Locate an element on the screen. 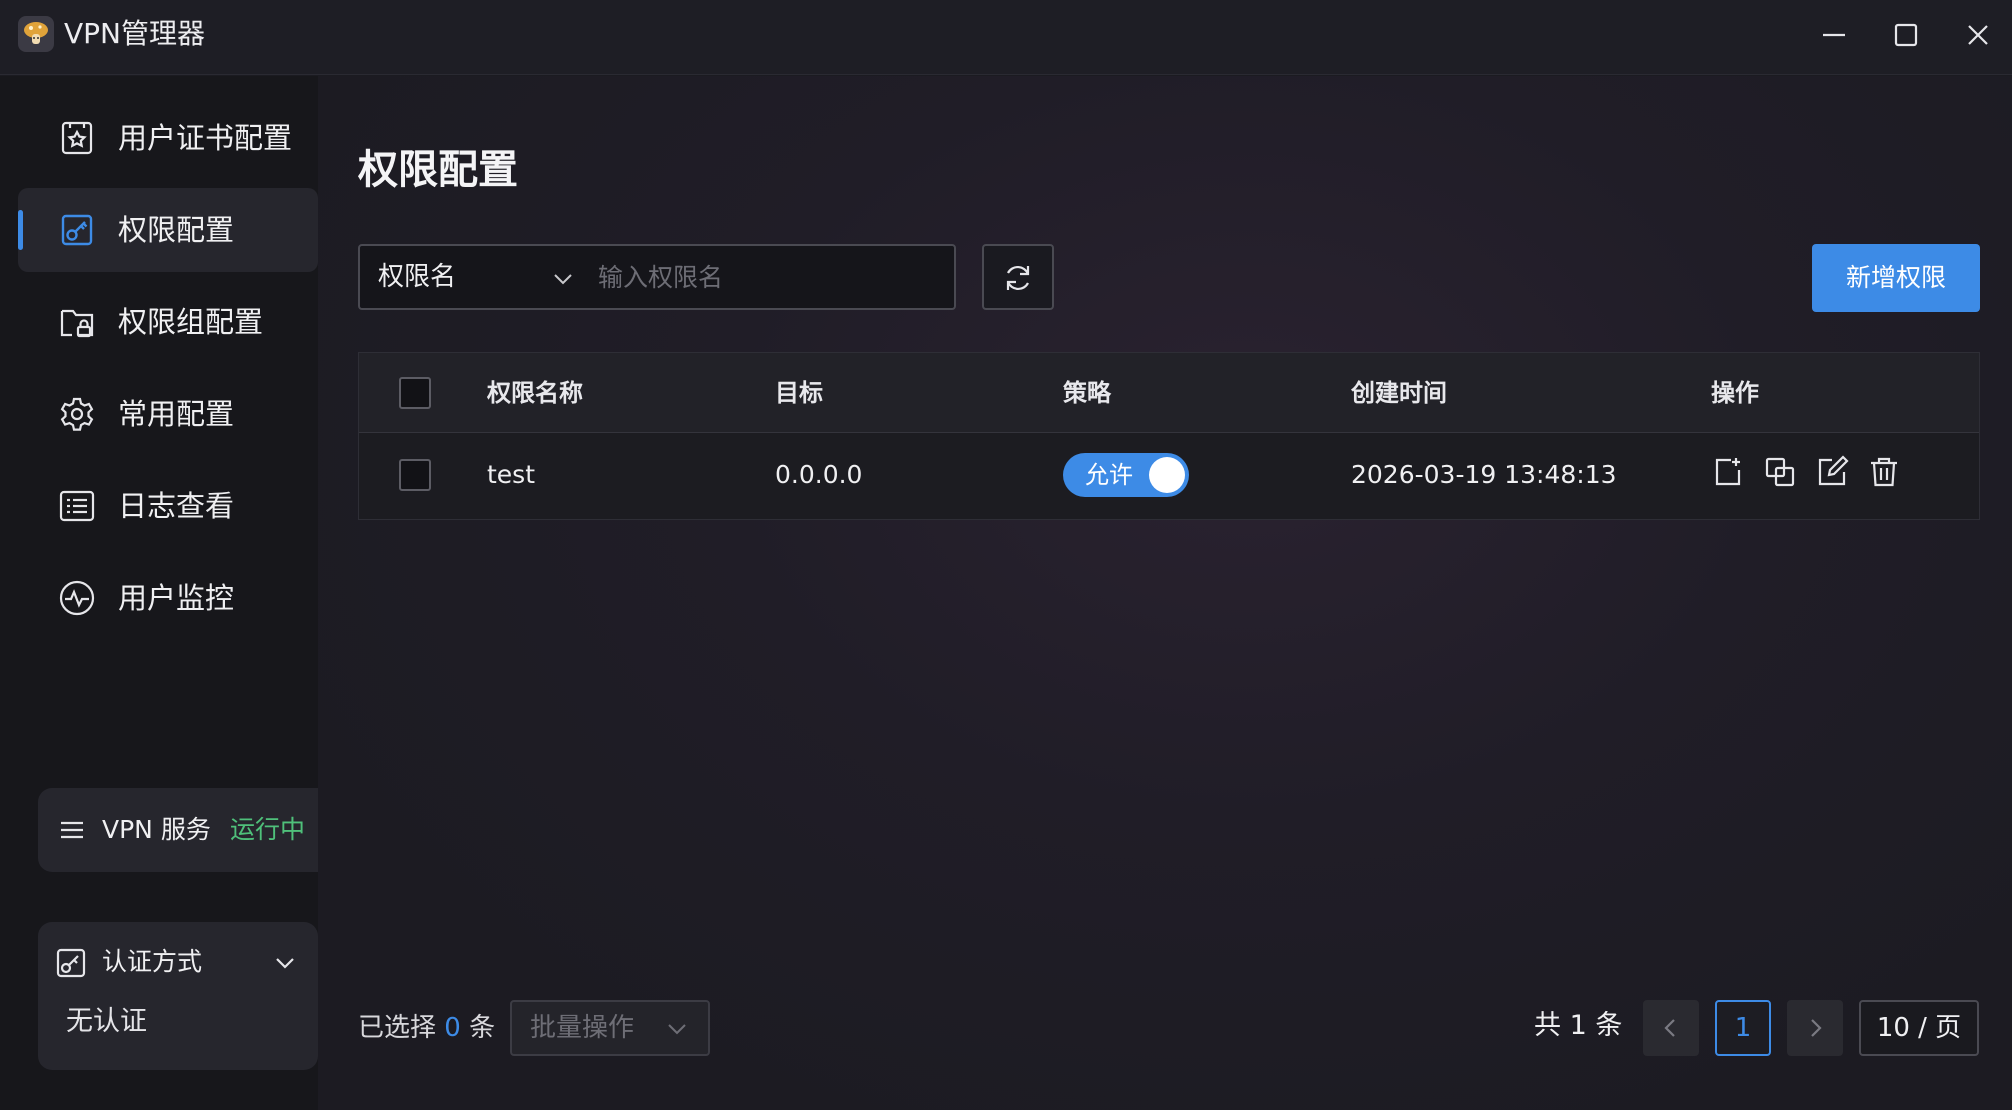  column-header-target: 目标 is located at coordinates (799, 393).